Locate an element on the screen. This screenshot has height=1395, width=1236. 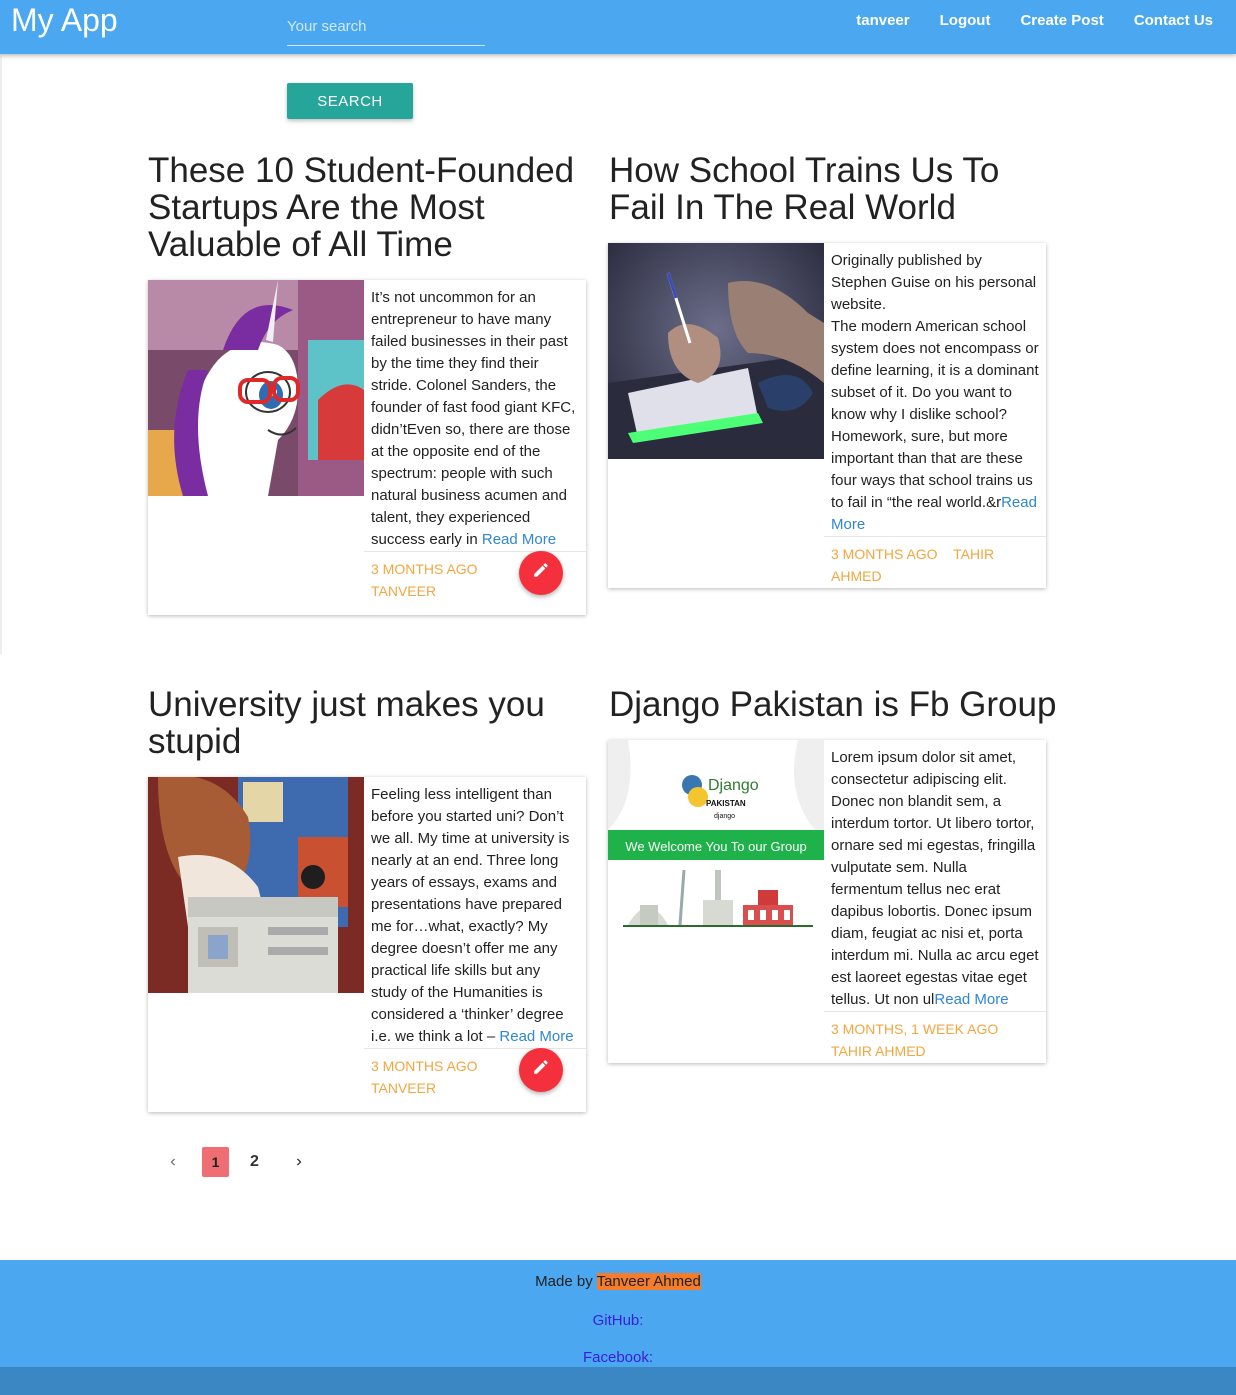
app-brand: My App is located at coordinates (64, 20).